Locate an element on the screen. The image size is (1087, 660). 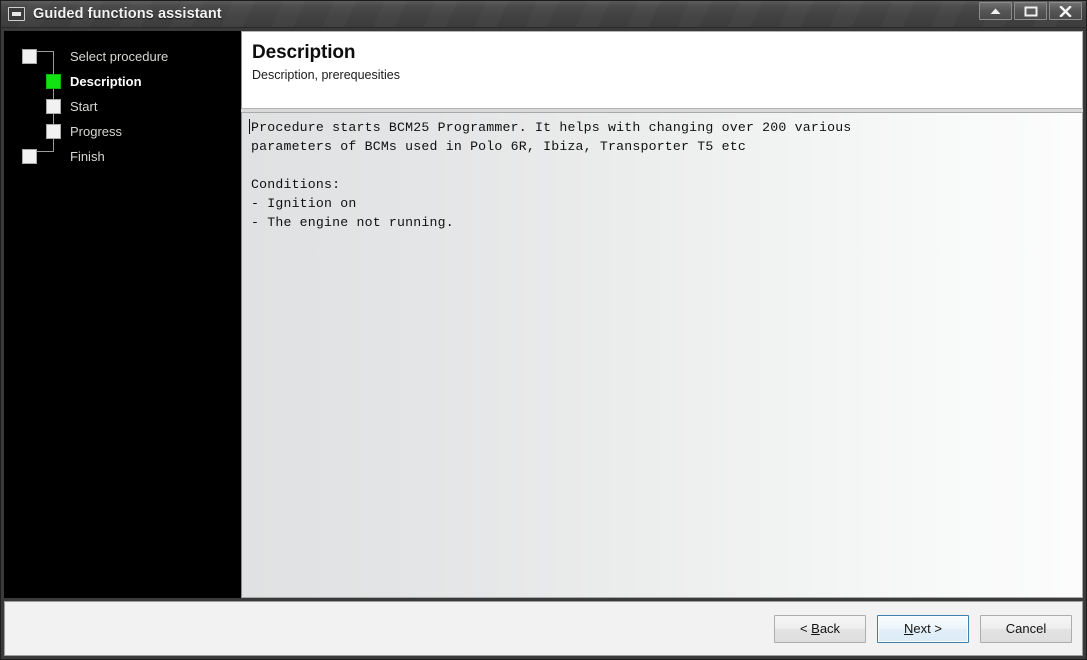
sidebar-item-start: Start is located at coordinates (122, 106).